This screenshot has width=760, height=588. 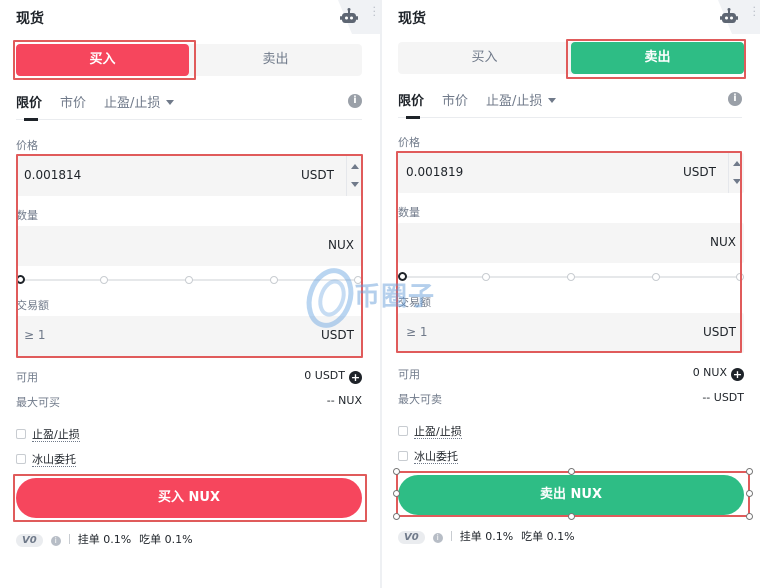 What do you see at coordinates (189, 498) in the screenshot?
I see `buy-submit-button: 买入 NUX` at bounding box center [189, 498].